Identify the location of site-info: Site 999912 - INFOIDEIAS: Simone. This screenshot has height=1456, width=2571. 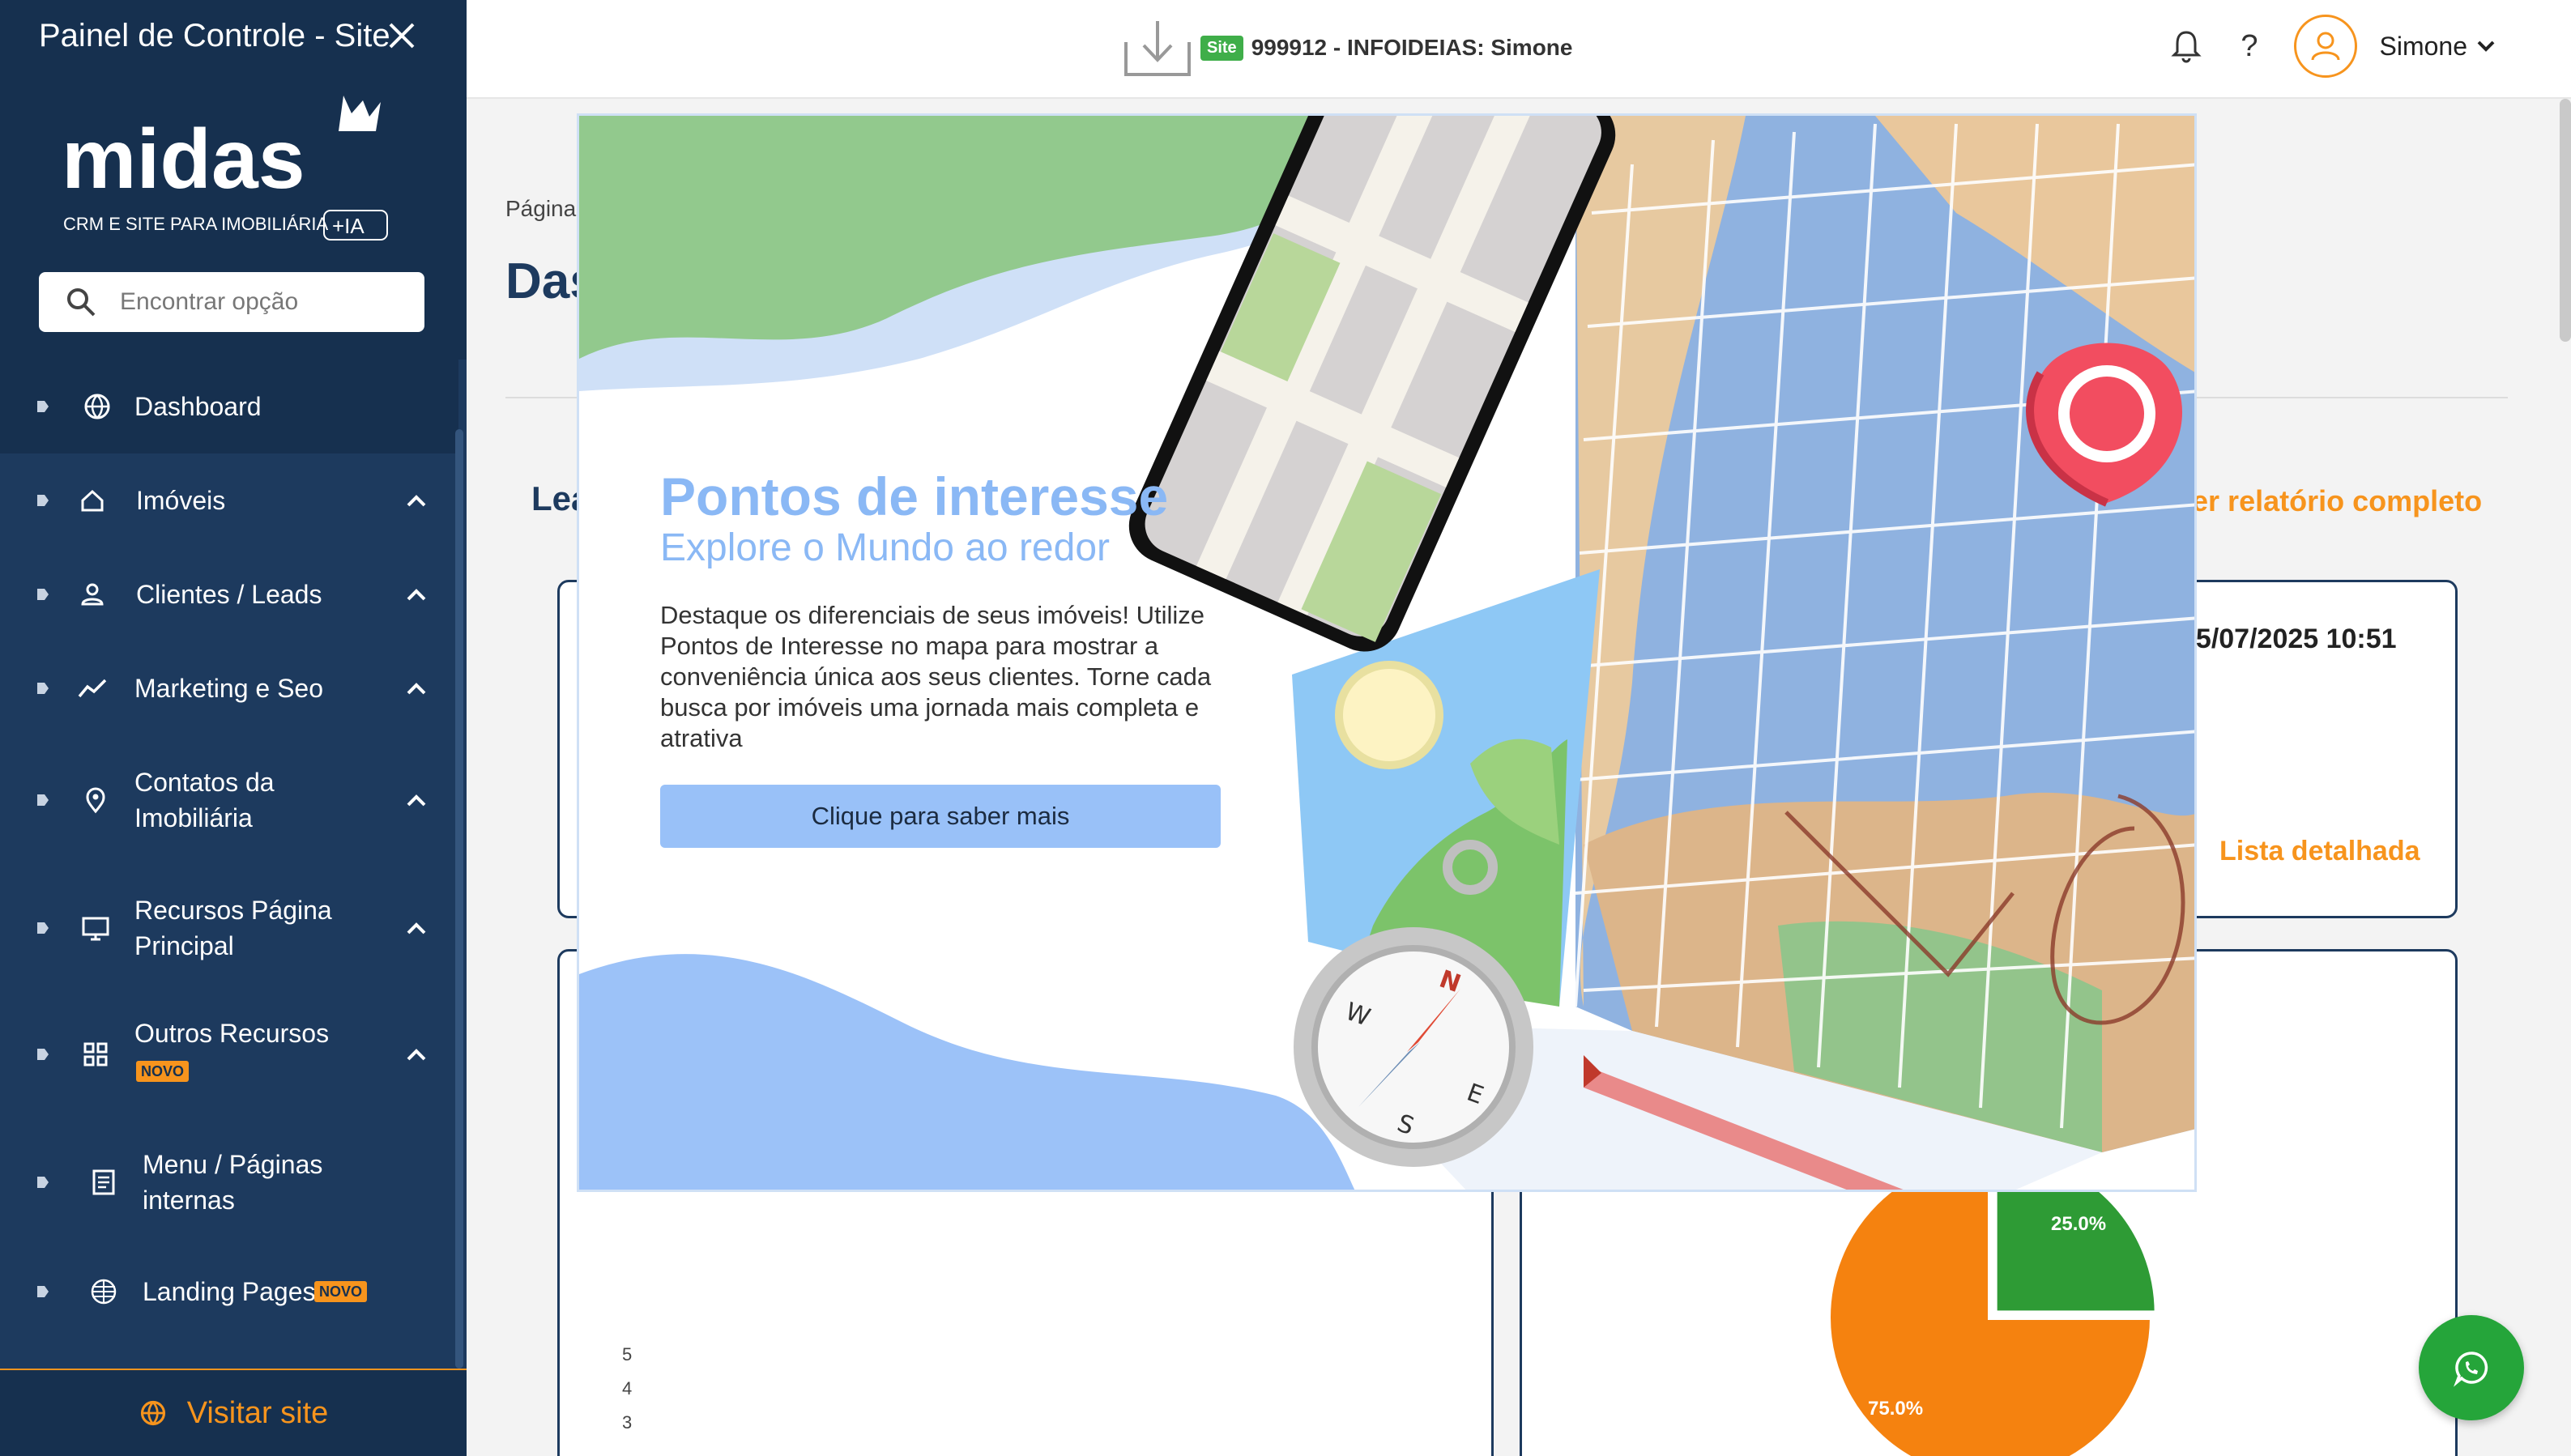
(1347, 48).